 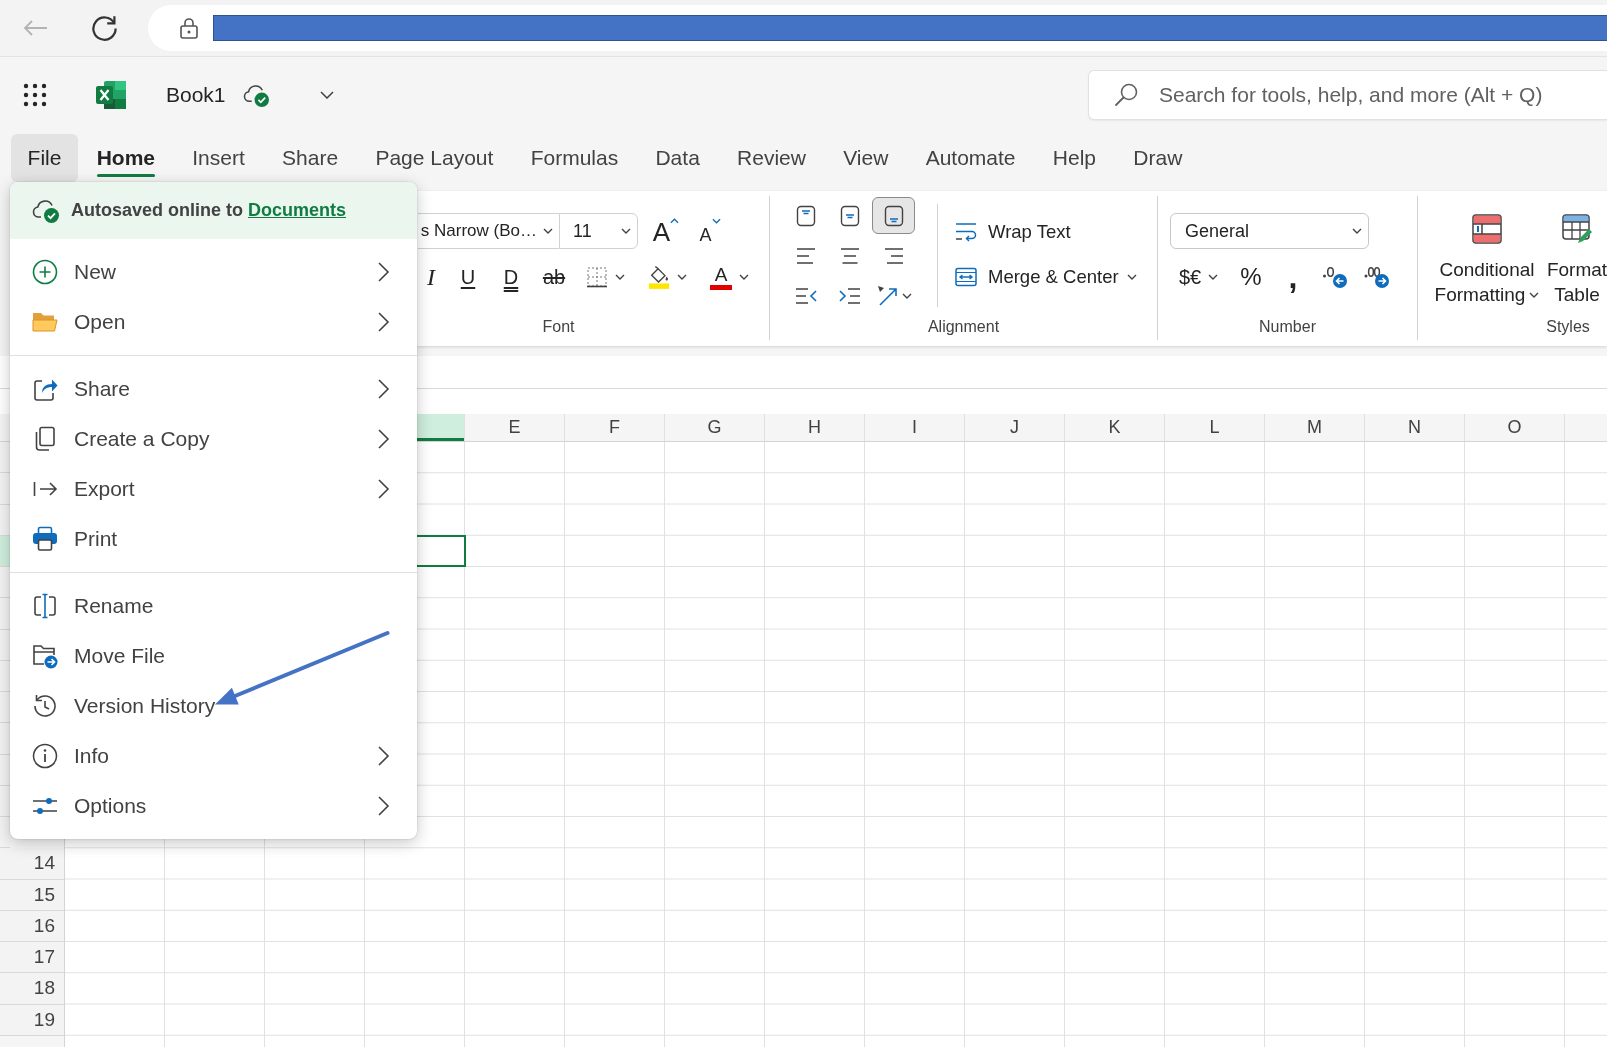 What do you see at coordinates (574, 158) in the screenshot?
I see `ribbon-tab: Formulas` at bounding box center [574, 158].